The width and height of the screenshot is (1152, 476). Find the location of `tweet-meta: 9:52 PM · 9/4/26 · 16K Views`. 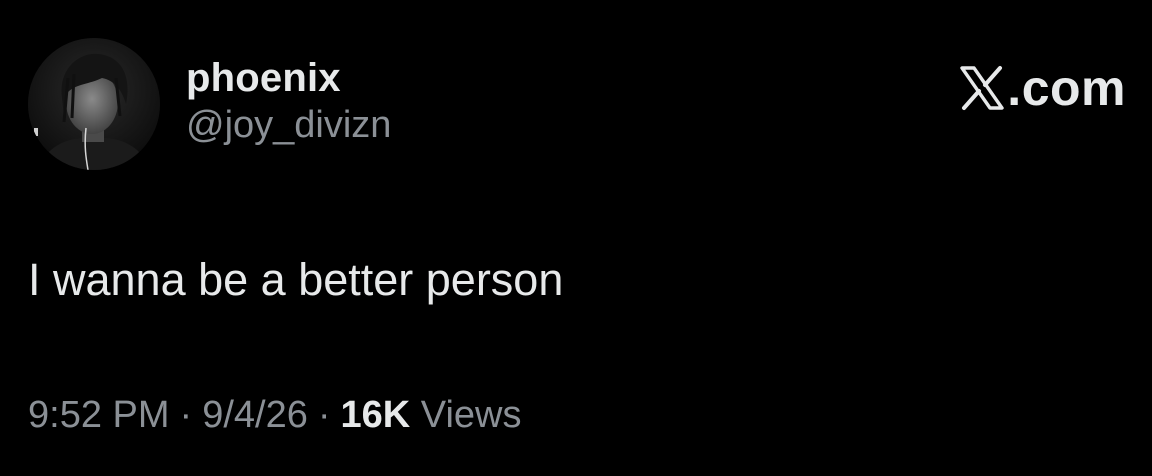

tweet-meta: 9:52 PM · 9/4/26 · 16K Views is located at coordinates (274, 415).